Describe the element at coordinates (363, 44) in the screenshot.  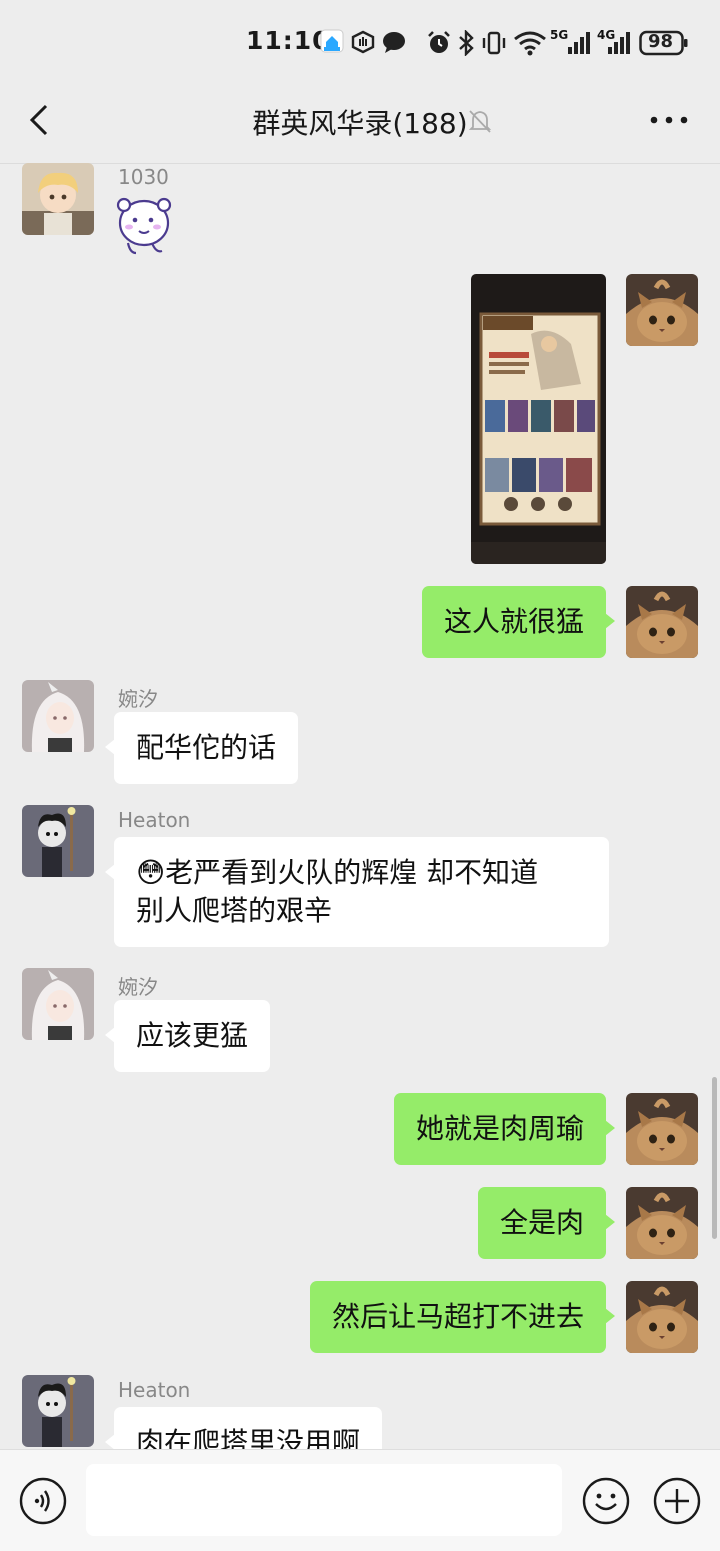
I see `hand-icon` at that location.